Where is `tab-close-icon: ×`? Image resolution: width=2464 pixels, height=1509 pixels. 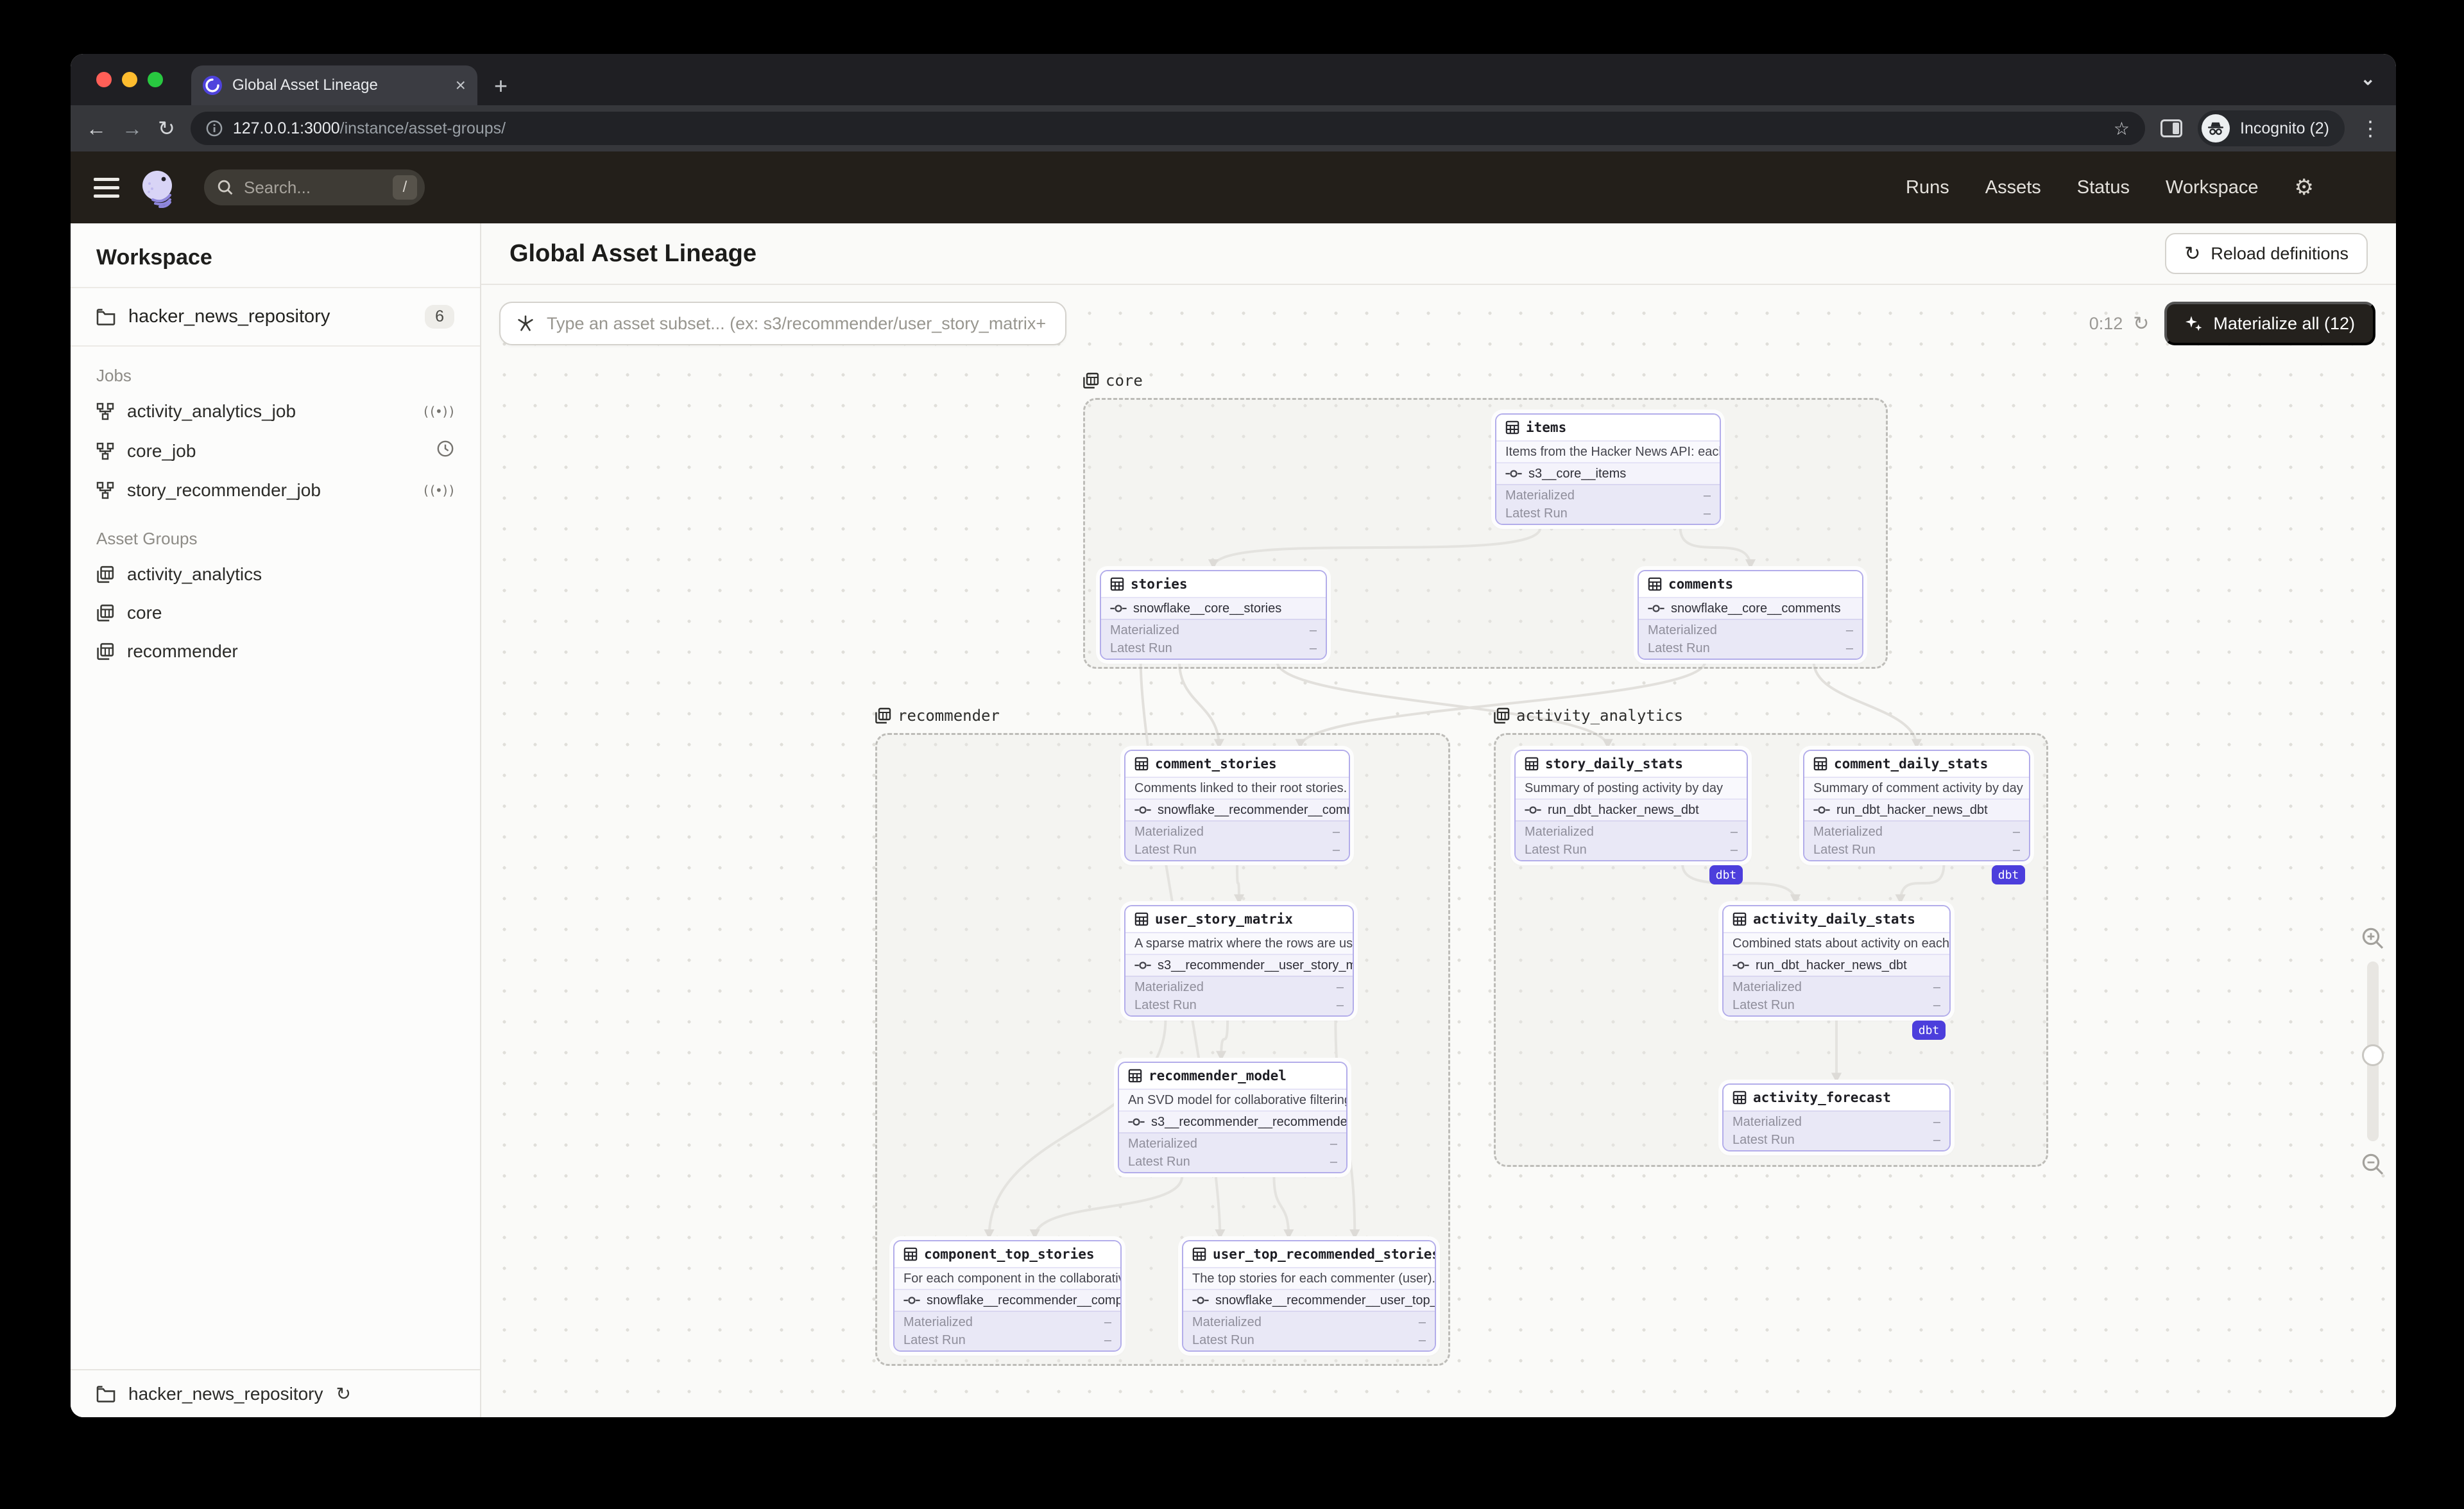
tab-close-icon: × is located at coordinates (461, 85).